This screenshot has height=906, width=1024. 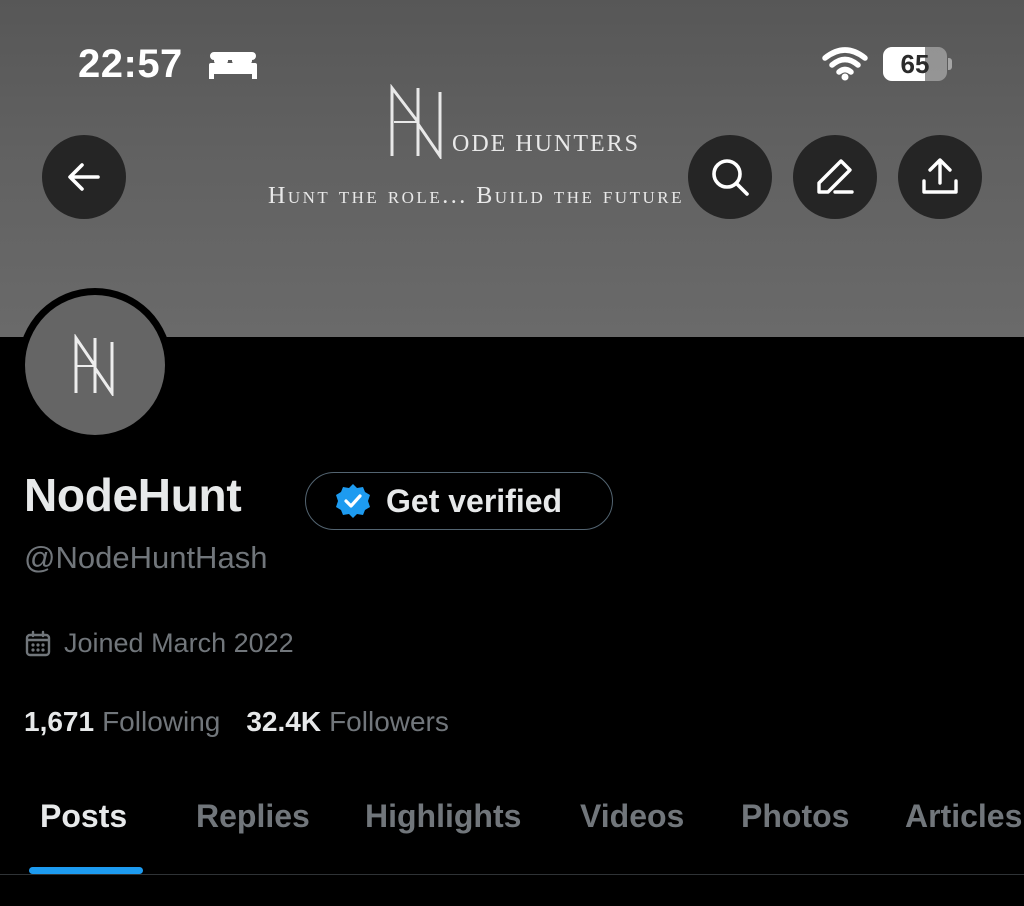 What do you see at coordinates (845, 64) in the screenshot?
I see `wifi-icon` at bounding box center [845, 64].